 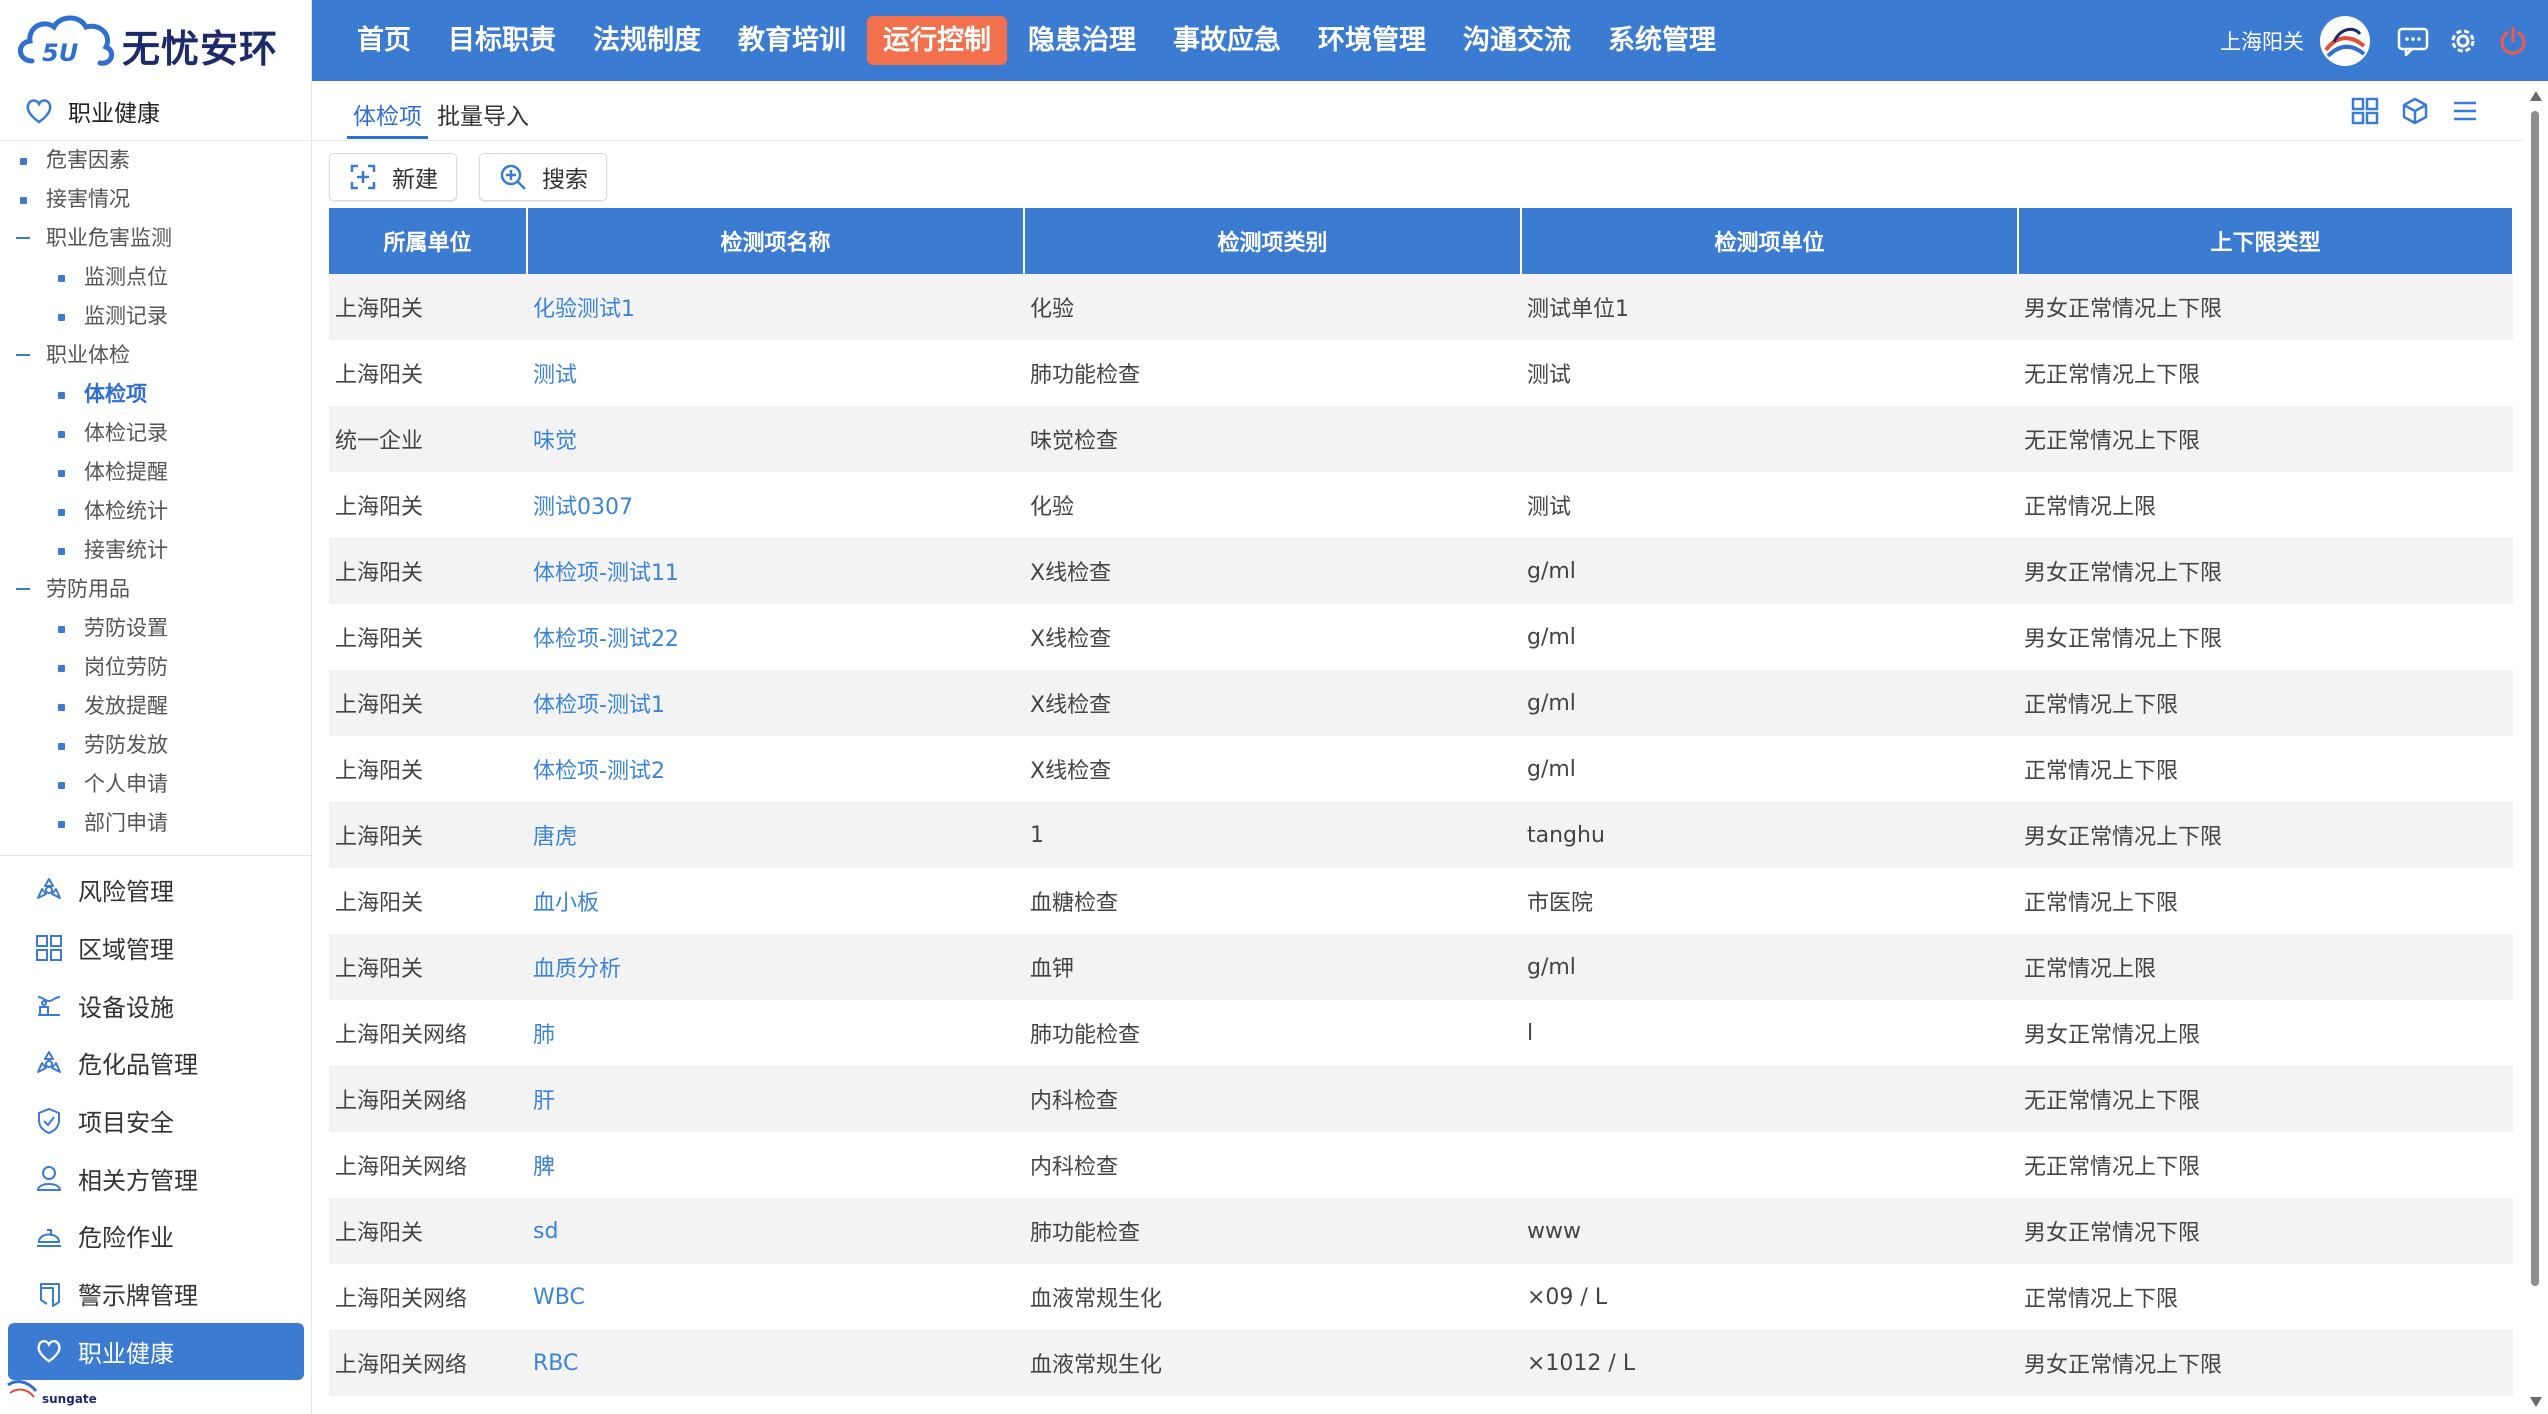 I want to click on sidebar-module: 风险管理, so click(x=156, y=890).